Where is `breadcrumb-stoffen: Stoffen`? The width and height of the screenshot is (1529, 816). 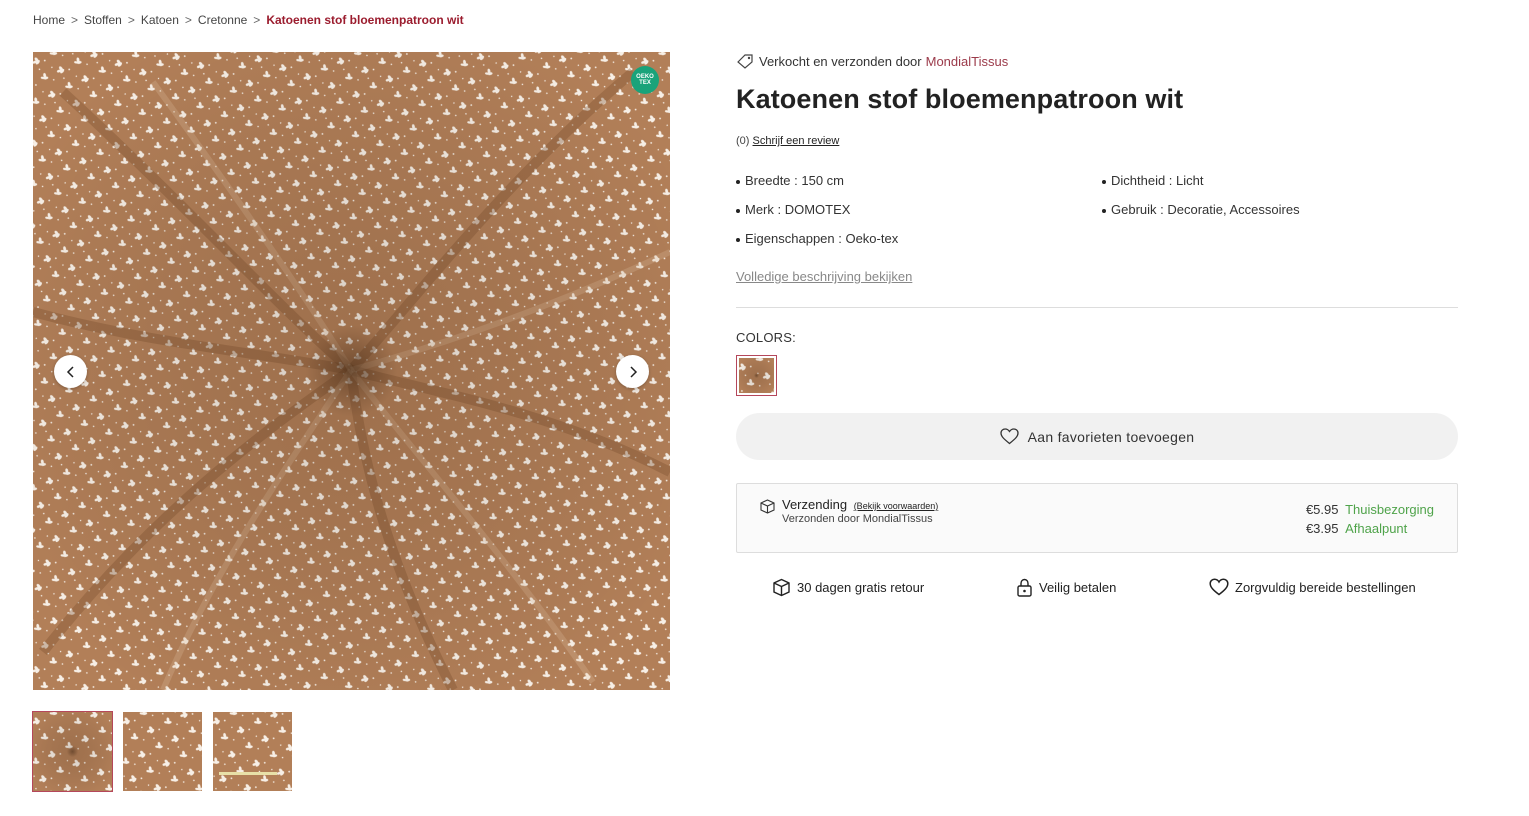 breadcrumb-stoffen: Stoffen is located at coordinates (103, 20).